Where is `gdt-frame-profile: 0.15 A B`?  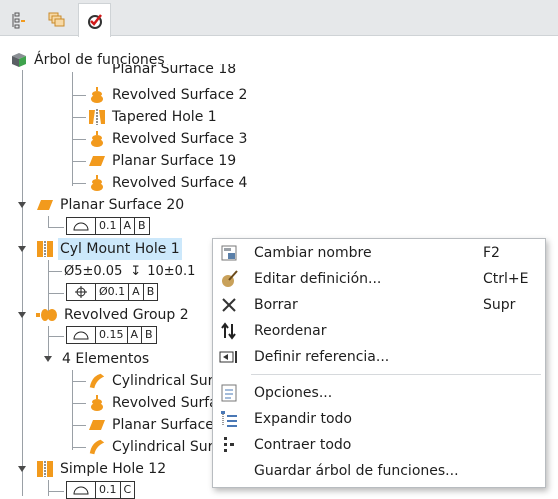
gdt-frame-profile: 0.15 A B is located at coordinates (111, 335).